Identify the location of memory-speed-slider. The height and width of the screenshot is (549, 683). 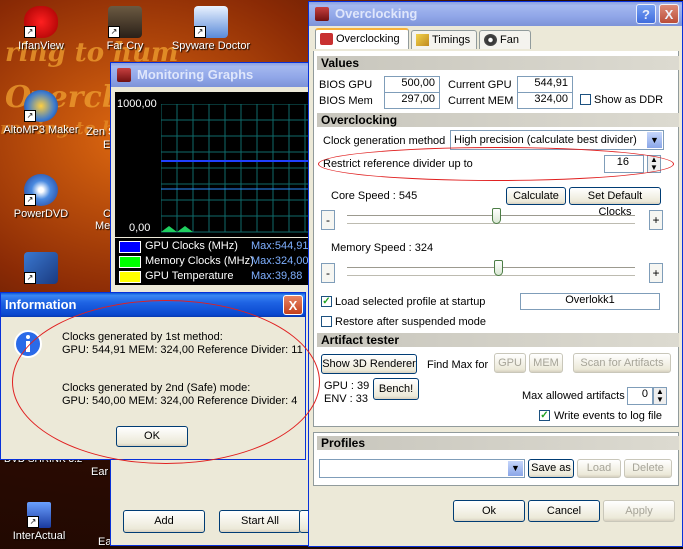
(491, 268).